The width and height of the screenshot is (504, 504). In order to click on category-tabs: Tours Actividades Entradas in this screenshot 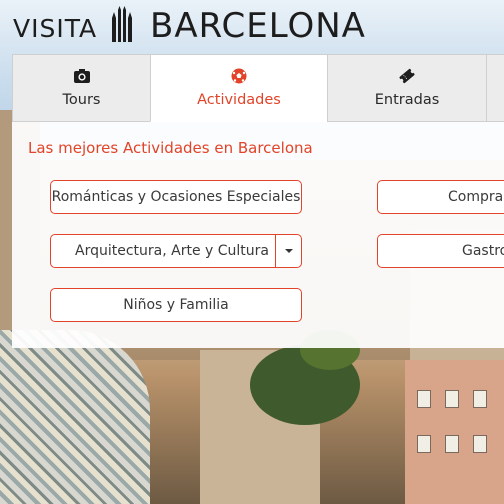, I will do `click(258, 88)`.